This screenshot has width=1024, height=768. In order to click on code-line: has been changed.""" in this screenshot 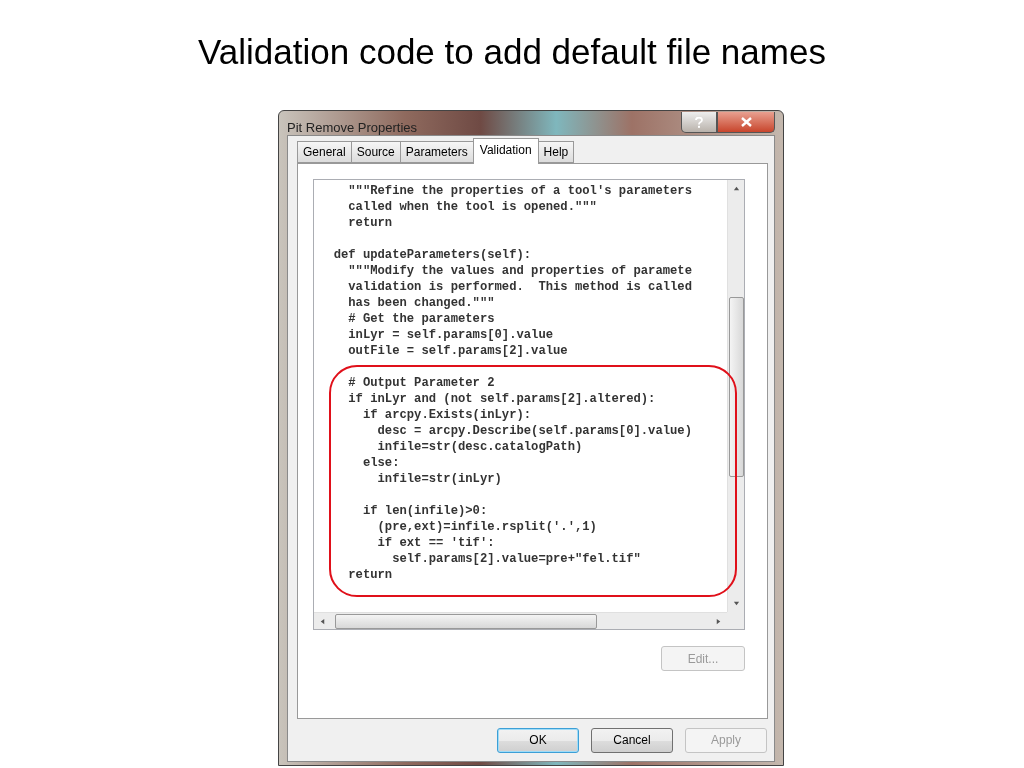, I will do `click(421, 303)`.